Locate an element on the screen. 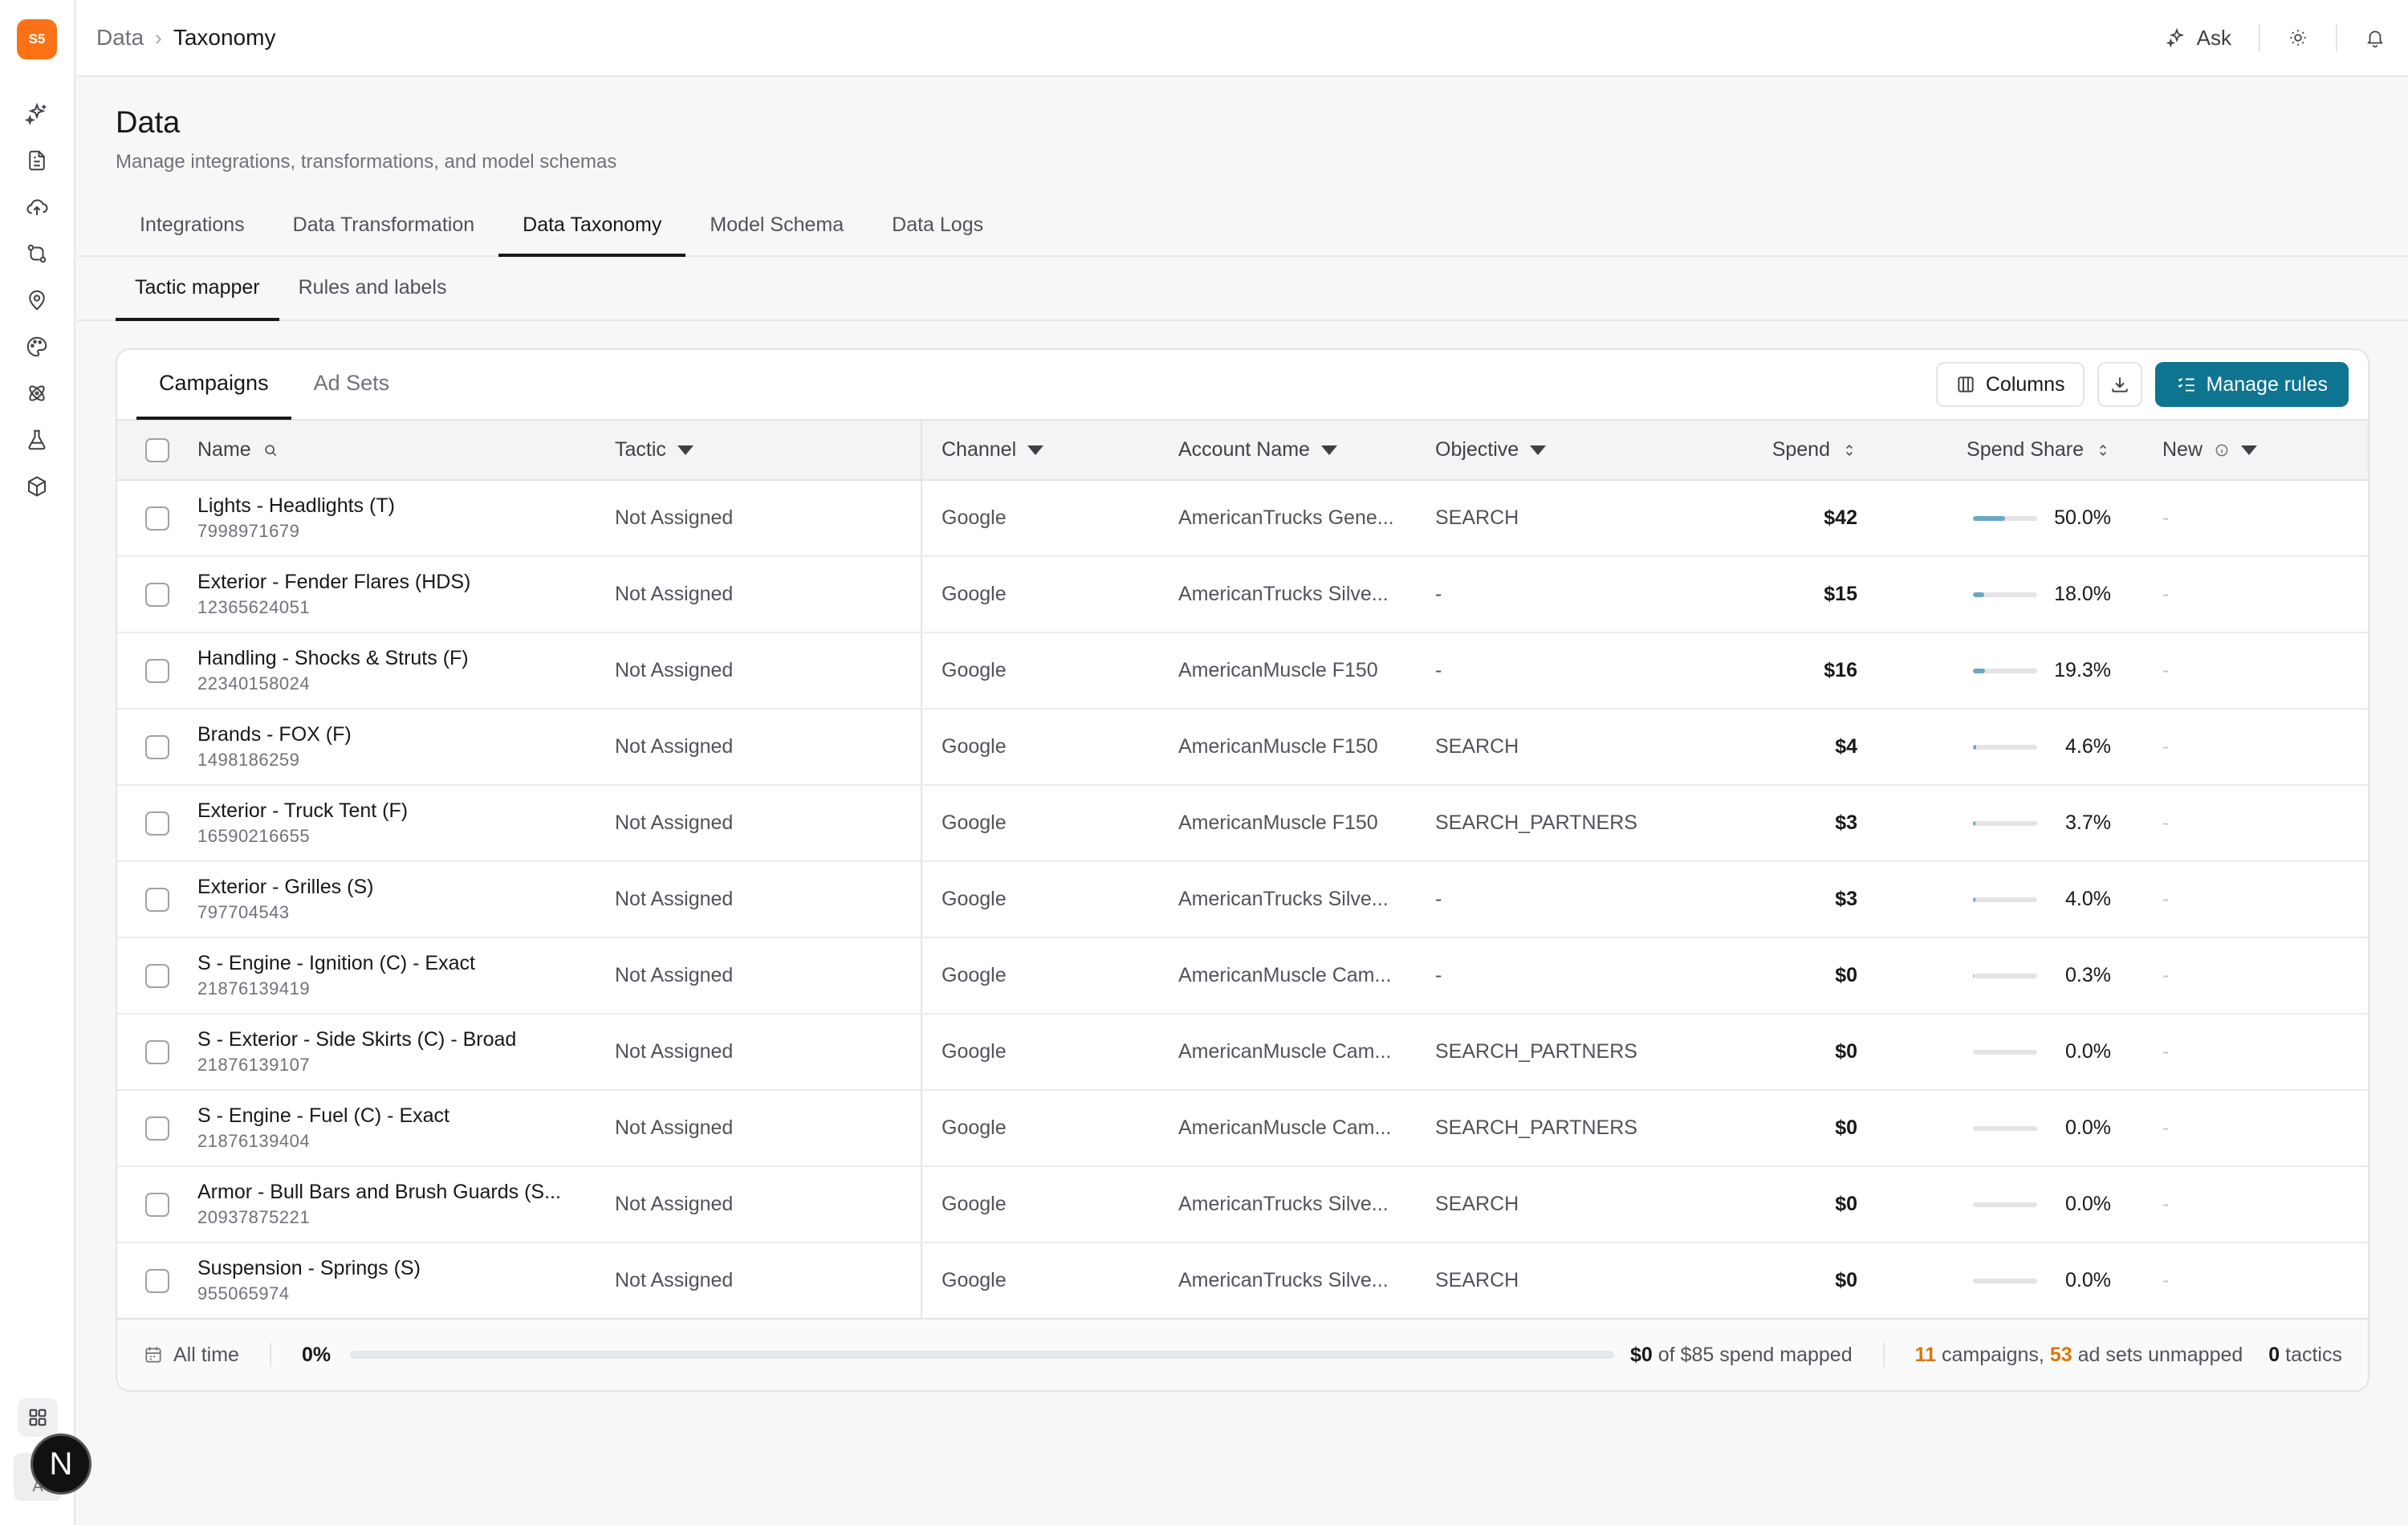 This screenshot has width=2408, height=1525. header-new: New is located at coordinates (2255, 451).